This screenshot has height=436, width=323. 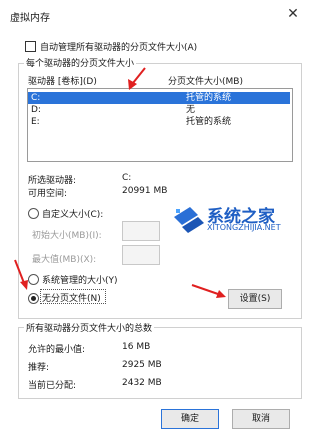 I want to click on watermark-logo-icon, so click(x=189, y=220).